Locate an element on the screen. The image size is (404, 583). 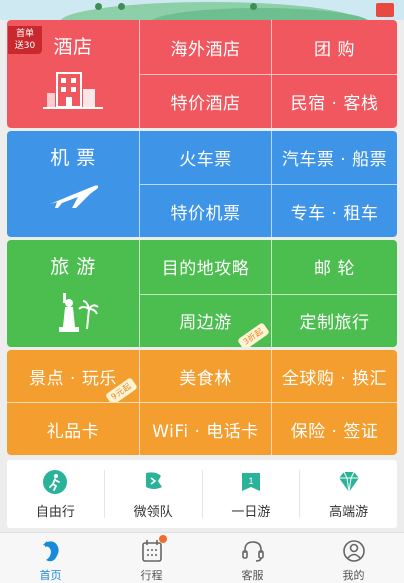
notification-dot is located at coordinates (163, 539).